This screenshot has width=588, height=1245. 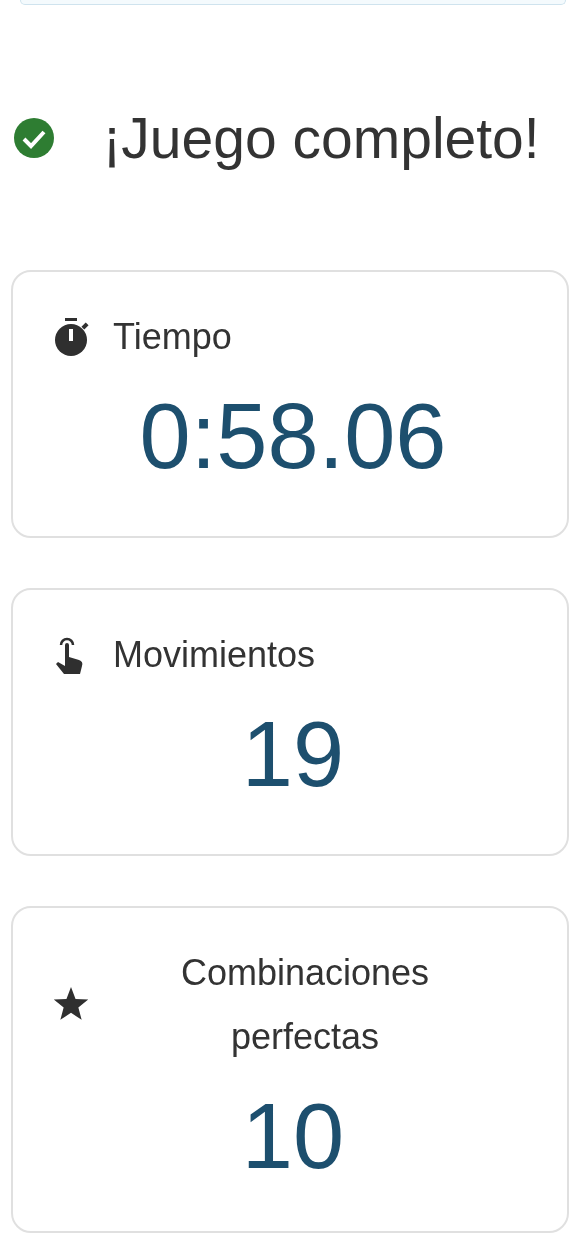 What do you see at coordinates (293, 754) in the screenshot?
I see `stat-value: 19` at bounding box center [293, 754].